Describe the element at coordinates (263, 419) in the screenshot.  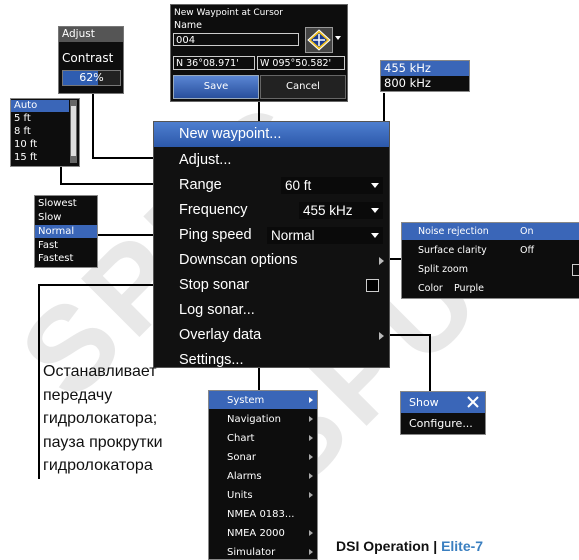
I see `settings-item-navigation: Navigation` at that location.